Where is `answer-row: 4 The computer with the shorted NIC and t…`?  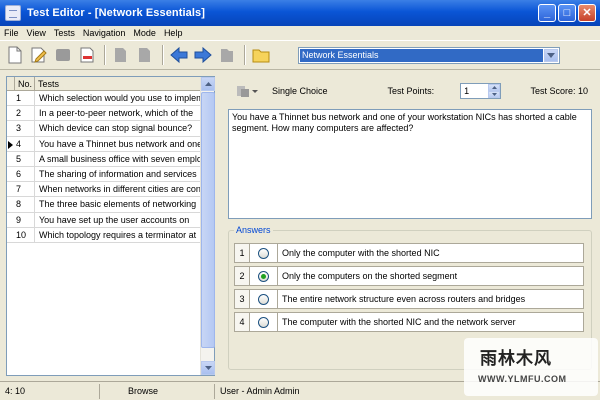
answer-row: 4 The computer with the shorted NIC and t… is located at coordinates (409, 322).